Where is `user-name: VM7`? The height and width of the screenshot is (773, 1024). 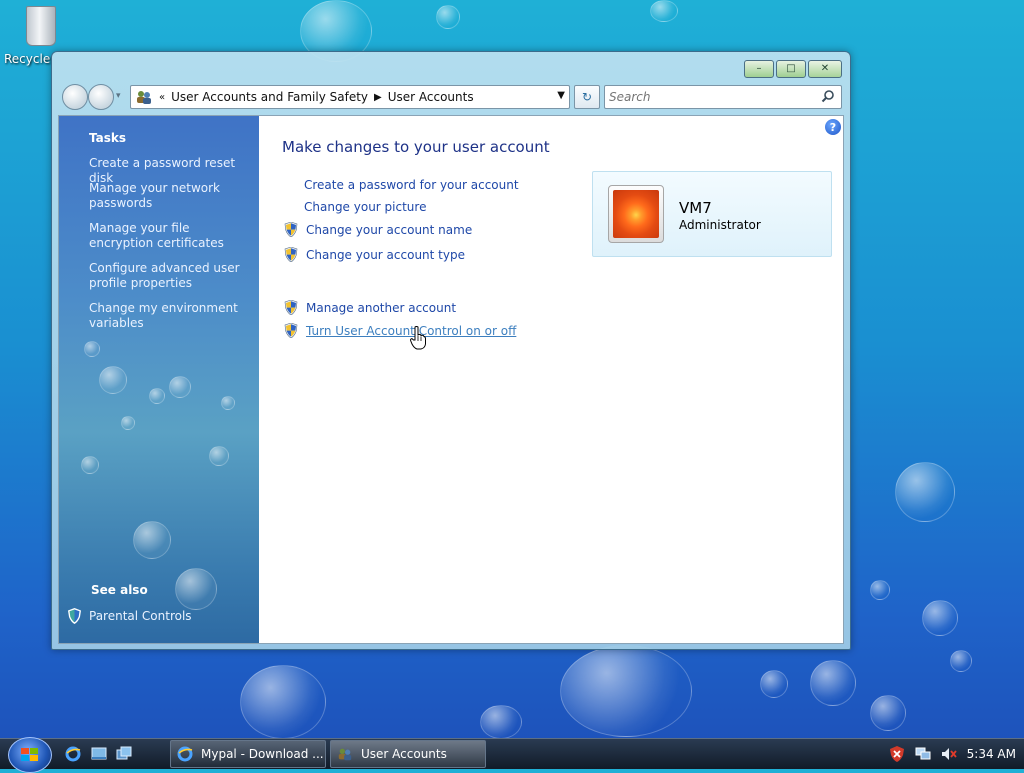
user-name: VM7 is located at coordinates (695, 208).